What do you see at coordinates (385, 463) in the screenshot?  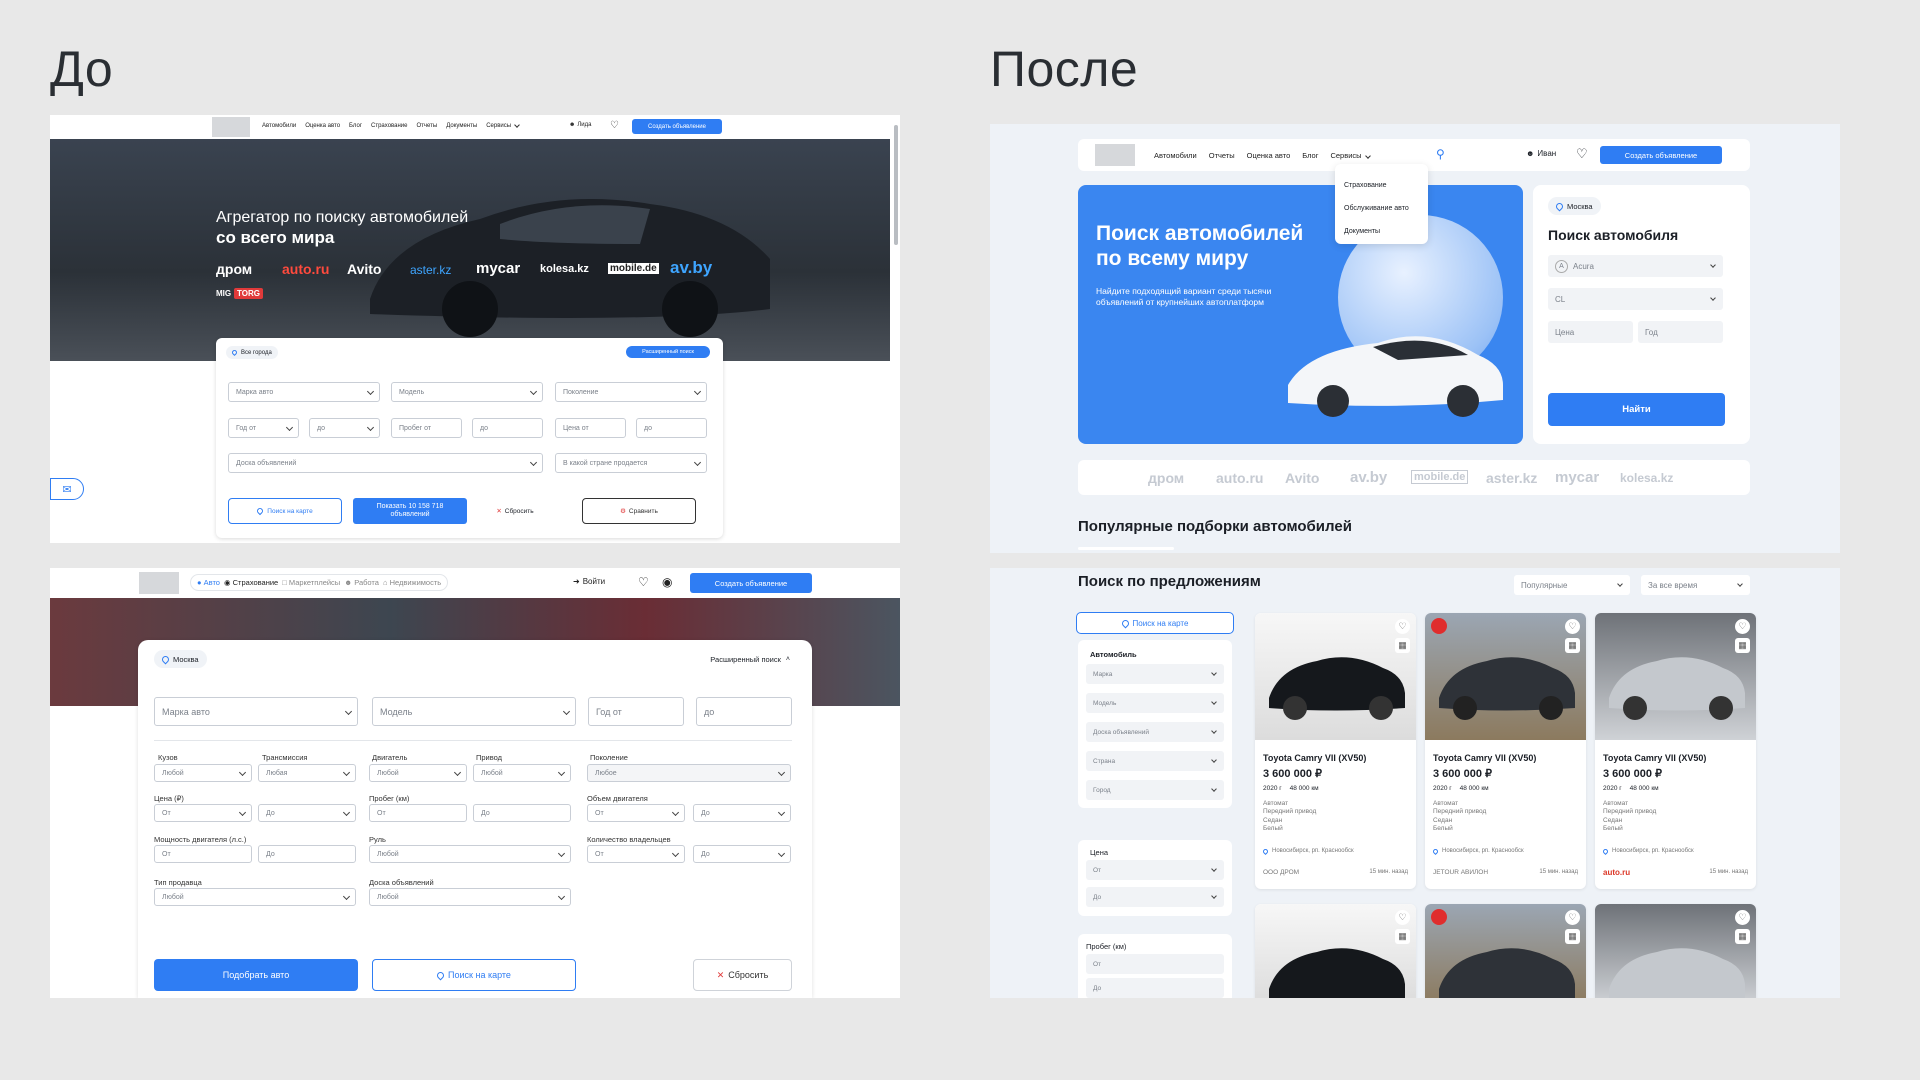 I see `board-select: Доска объявлений` at bounding box center [385, 463].